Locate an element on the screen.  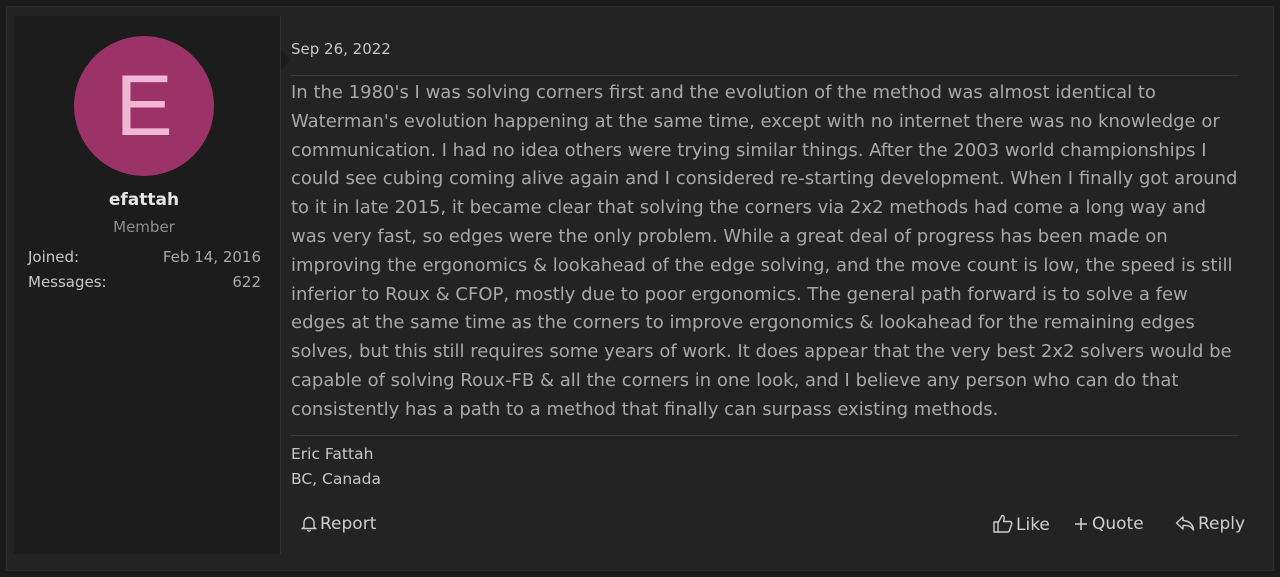
like-label: Like is located at coordinates (1033, 525).